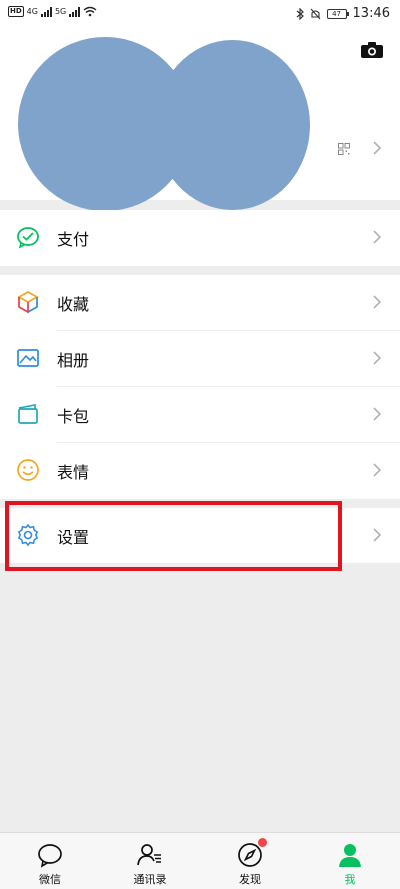 The width and height of the screenshot is (400, 889). I want to click on menu-item-label: 相册, so click(73, 360).